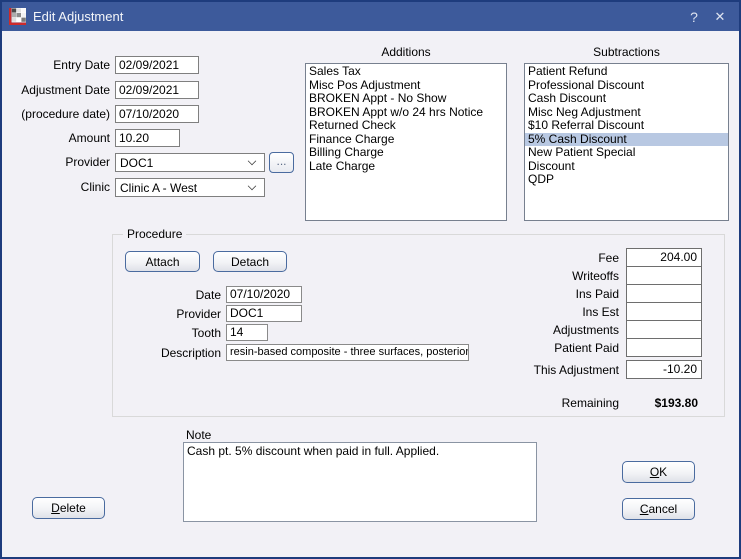 Image resolution: width=741 pixels, height=559 pixels. Describe the element at coordinates (676, 402) in the screenshot. I see `remaining-value: $193.80` at that location.